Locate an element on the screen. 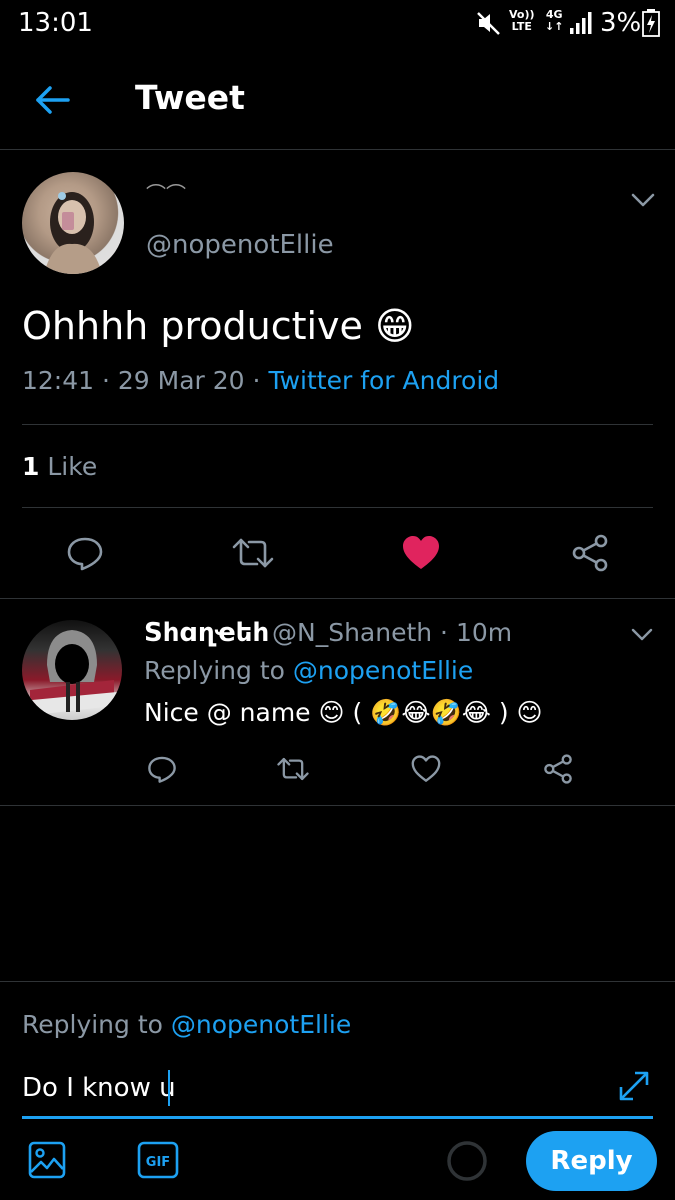 This screenshot has width=675, height=1200. composer-replying-to: Replying to @nopenotEllie is located at coordinates (186, 1024).